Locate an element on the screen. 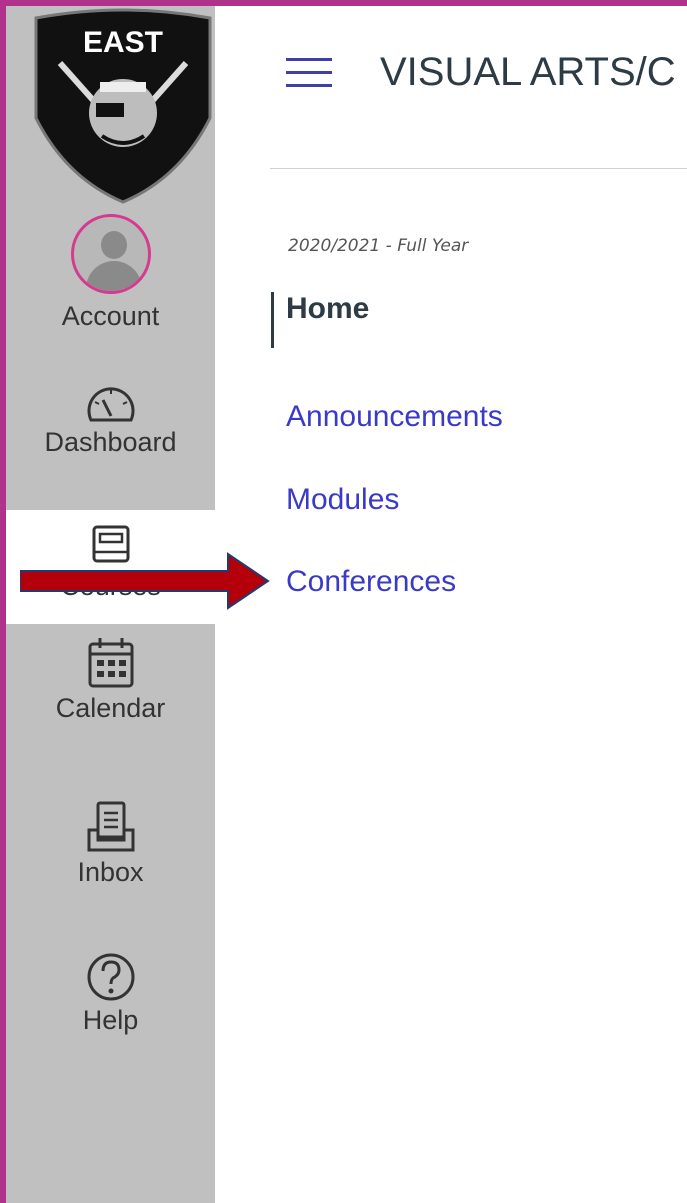 This screenshot has height=1203, width=687. nav-inbox: Inbox is located at coordinates (110, 844).